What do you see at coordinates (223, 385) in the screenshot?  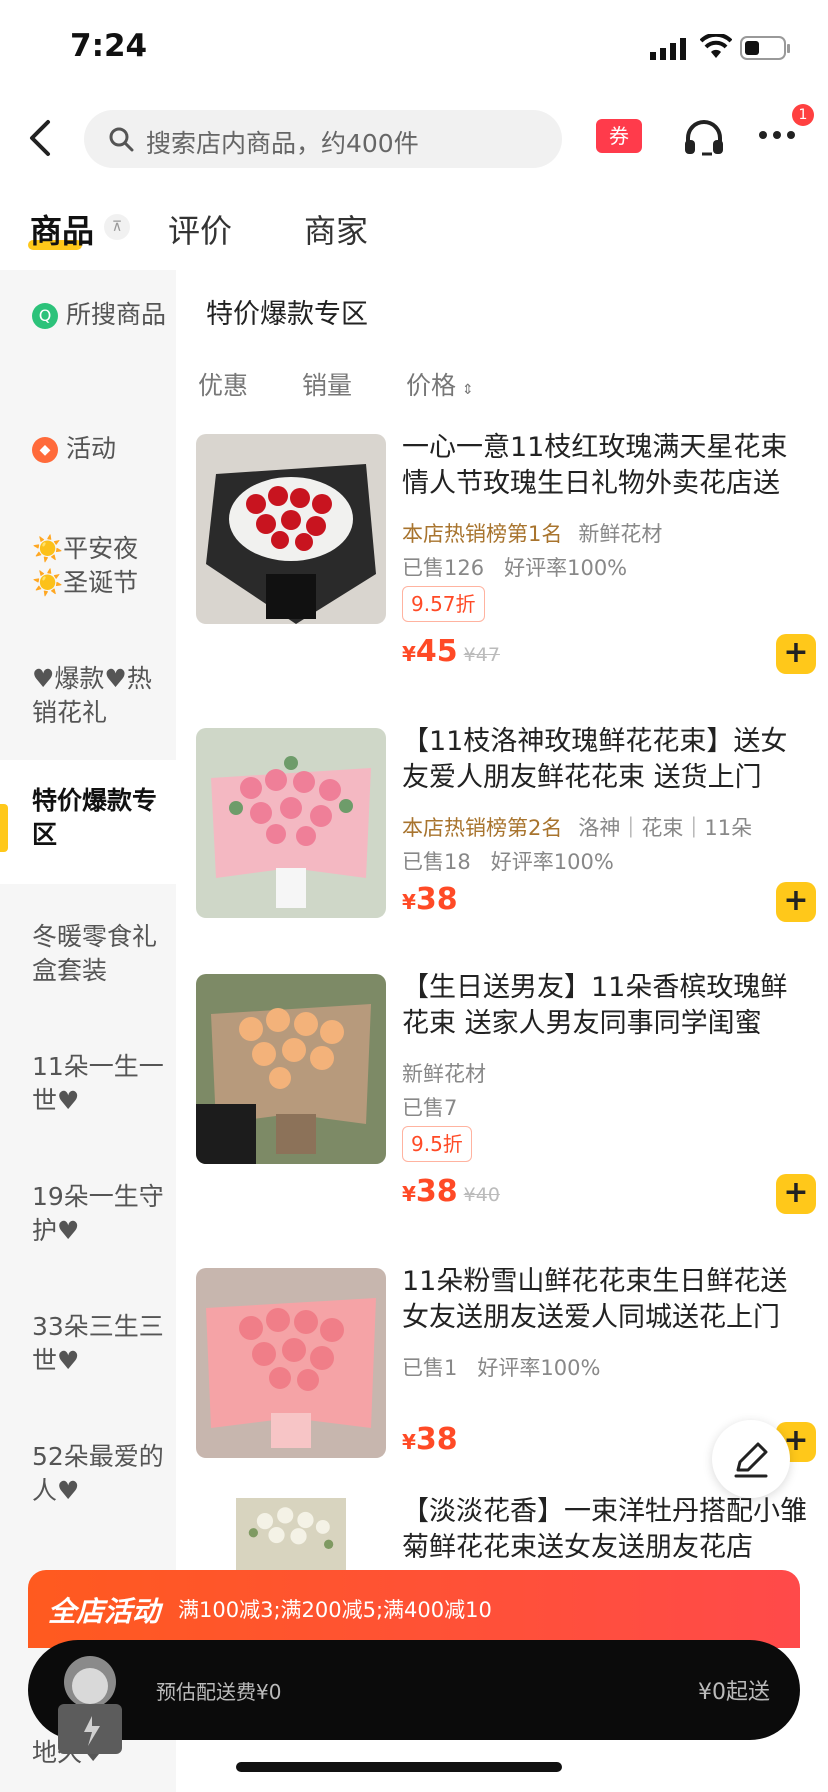 I see `filter-discount: 优惠` at bounding box center [223, 385].